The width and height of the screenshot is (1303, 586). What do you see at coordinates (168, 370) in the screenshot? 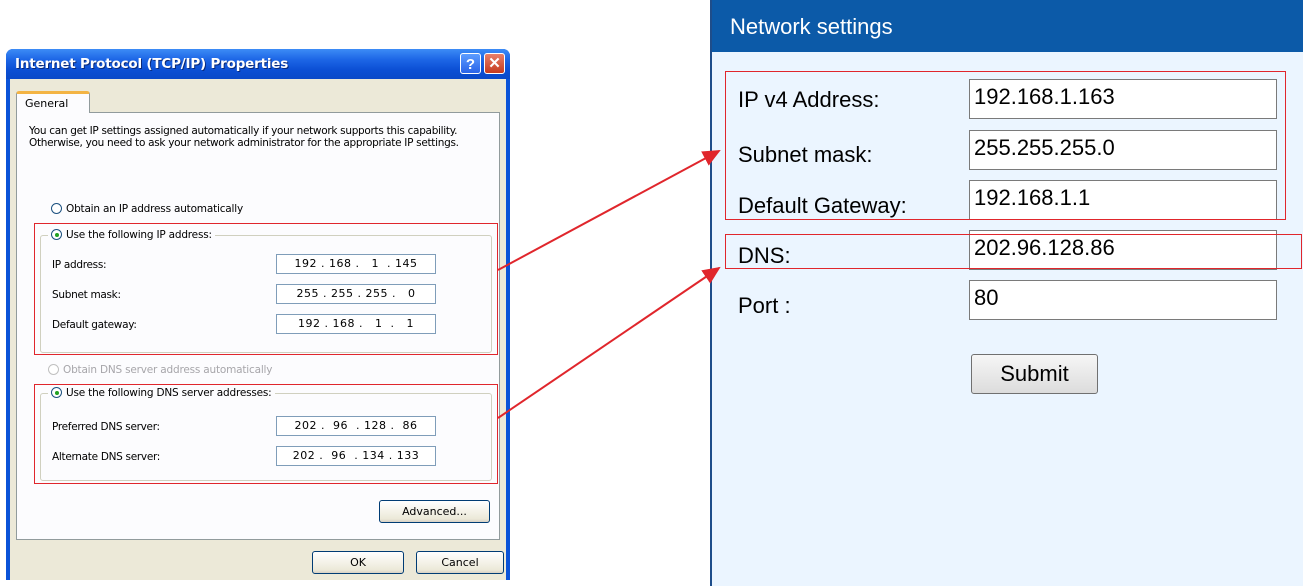
I see `radio-obtain-dns-label: Obtain DNS server address automatically` at bounding box center [168, 370].